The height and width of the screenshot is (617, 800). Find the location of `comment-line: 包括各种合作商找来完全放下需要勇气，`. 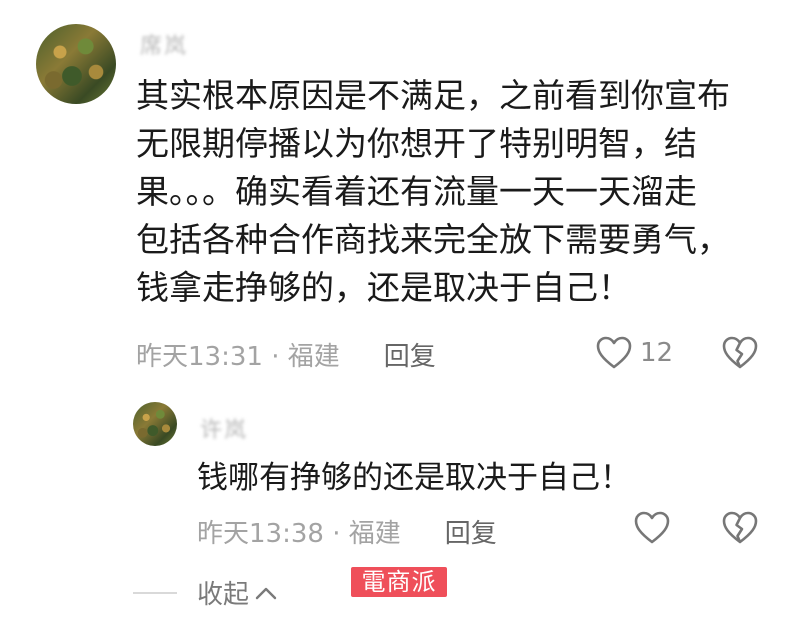

comment-line: 包括各种合作商找来完全放下需要勇气， is located at coordinates (433, 239).